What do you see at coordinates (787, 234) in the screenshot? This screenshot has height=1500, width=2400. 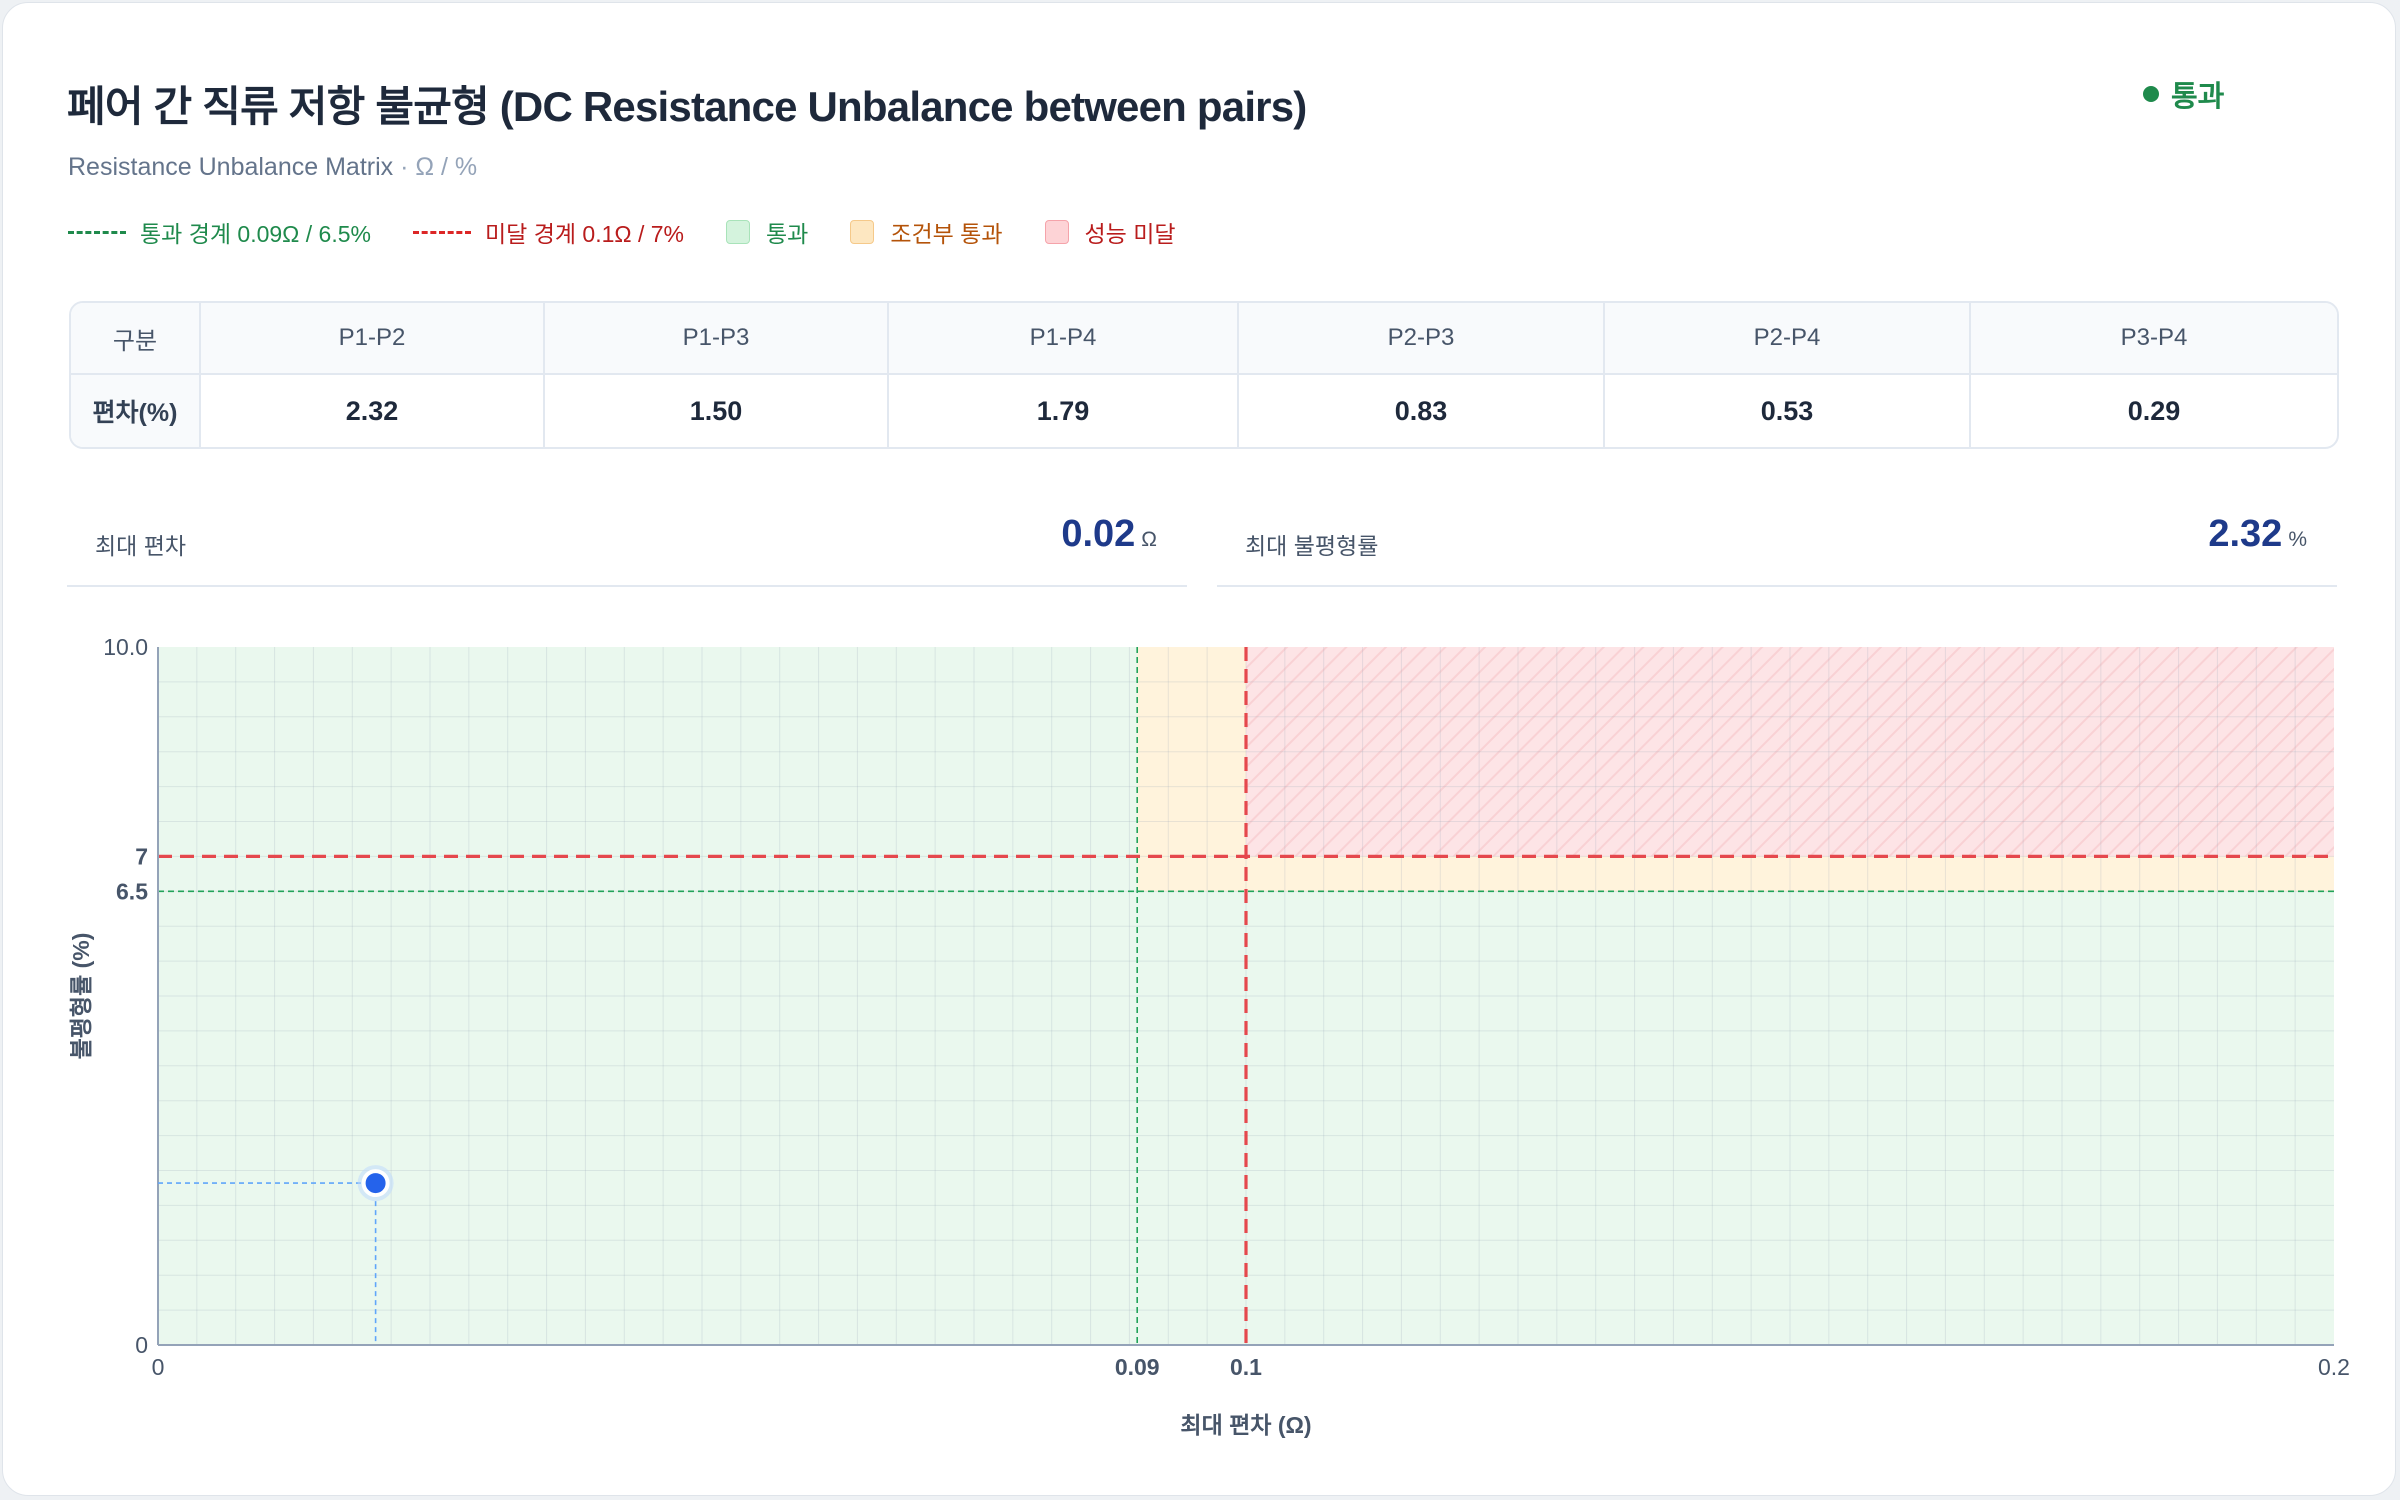 I see `legend-pass-zone-label: 통과` at bounding box center [787, 234].